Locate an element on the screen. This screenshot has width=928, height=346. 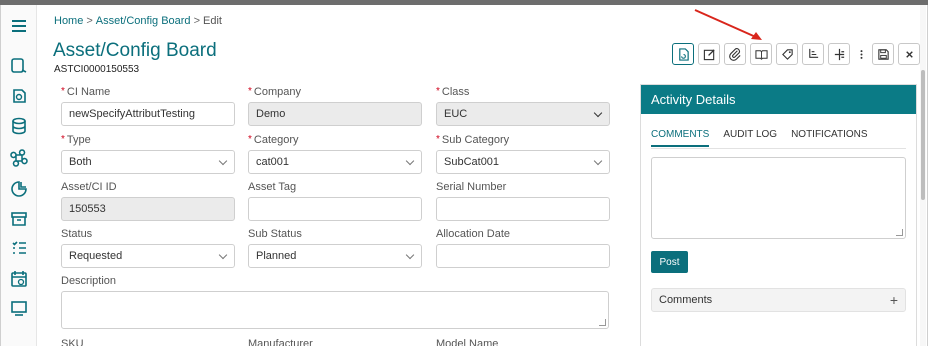
menu-icon is located at coordinates (19, 26).